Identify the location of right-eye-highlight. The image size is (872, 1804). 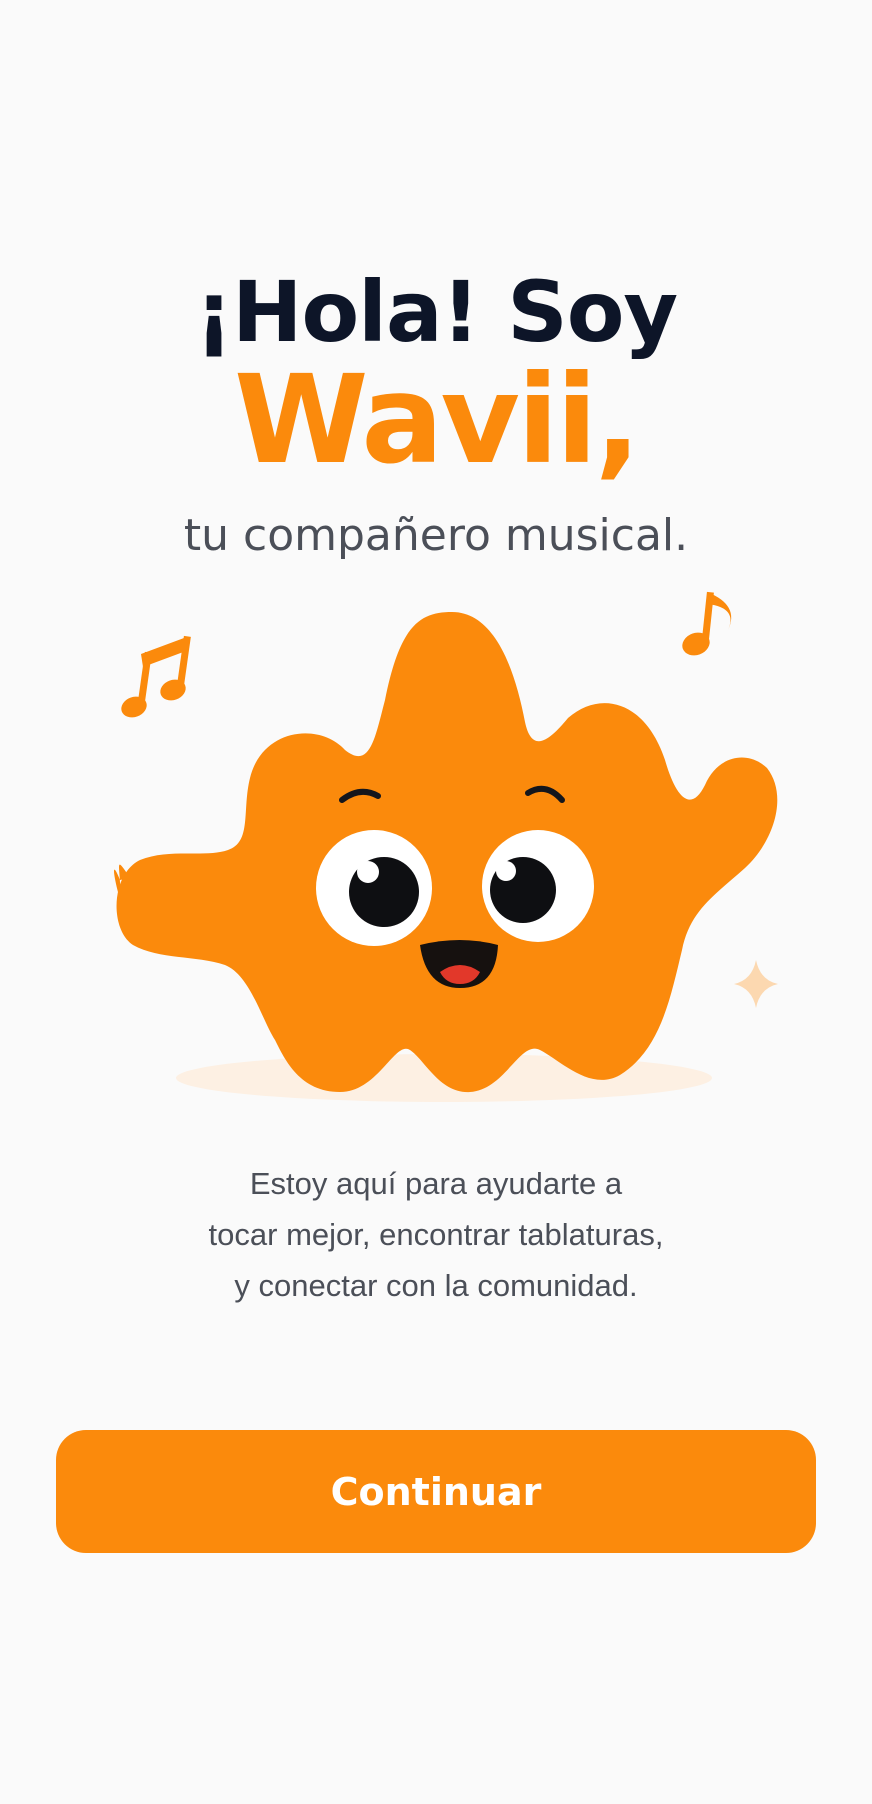
(506, 871).